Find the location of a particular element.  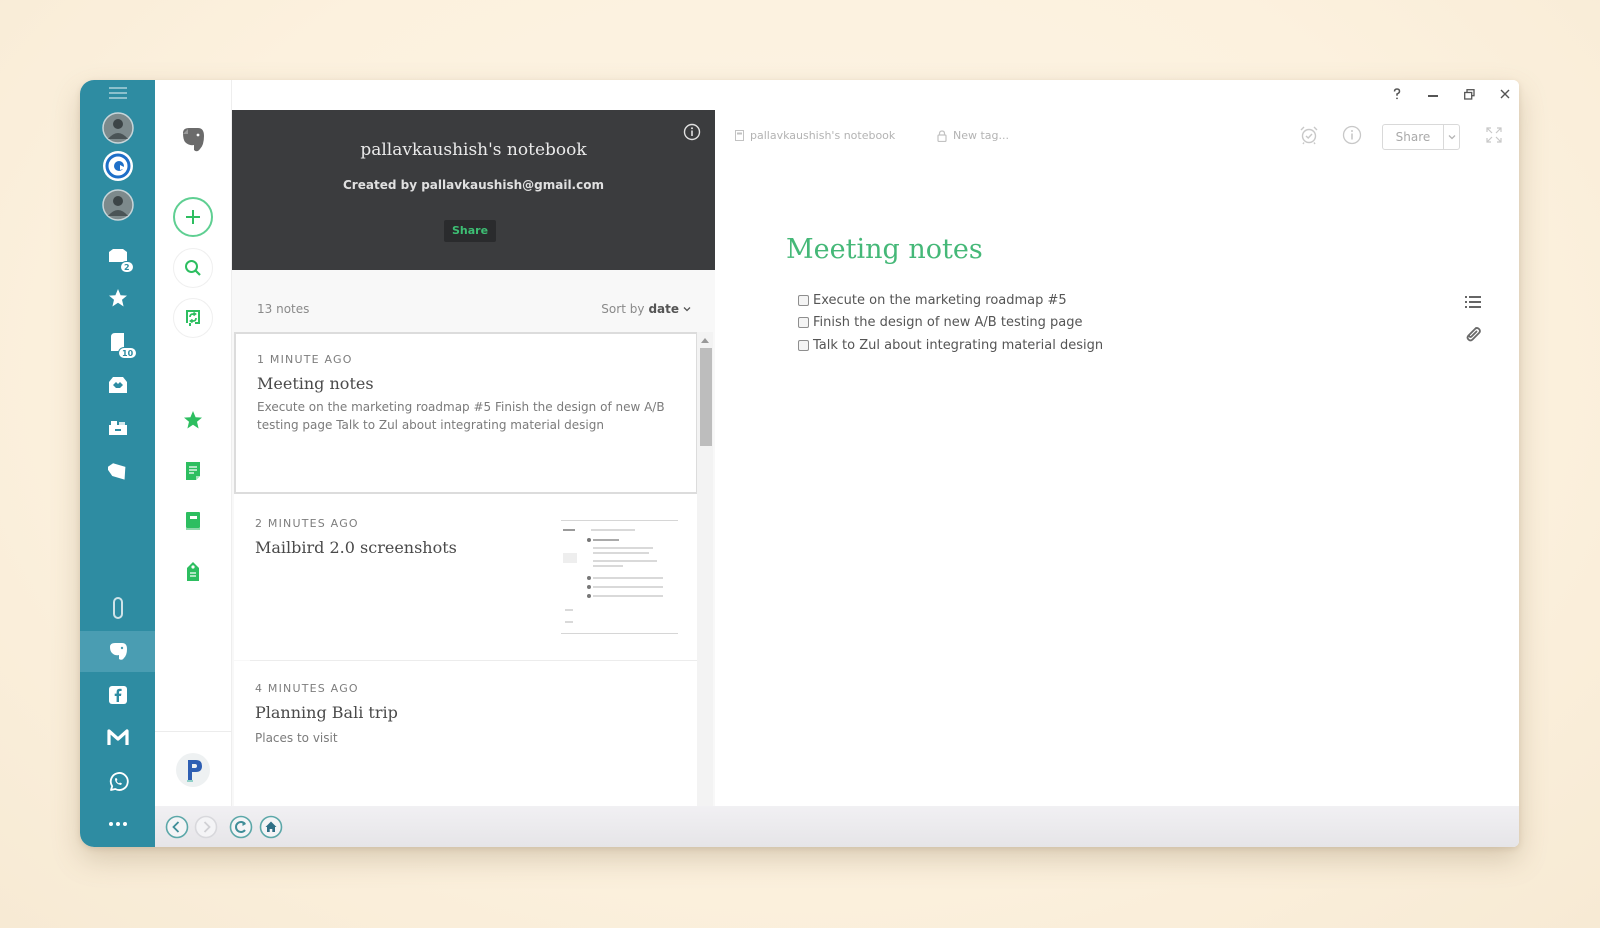

mailbird-logo-icon is located at coordinates (117, 166).